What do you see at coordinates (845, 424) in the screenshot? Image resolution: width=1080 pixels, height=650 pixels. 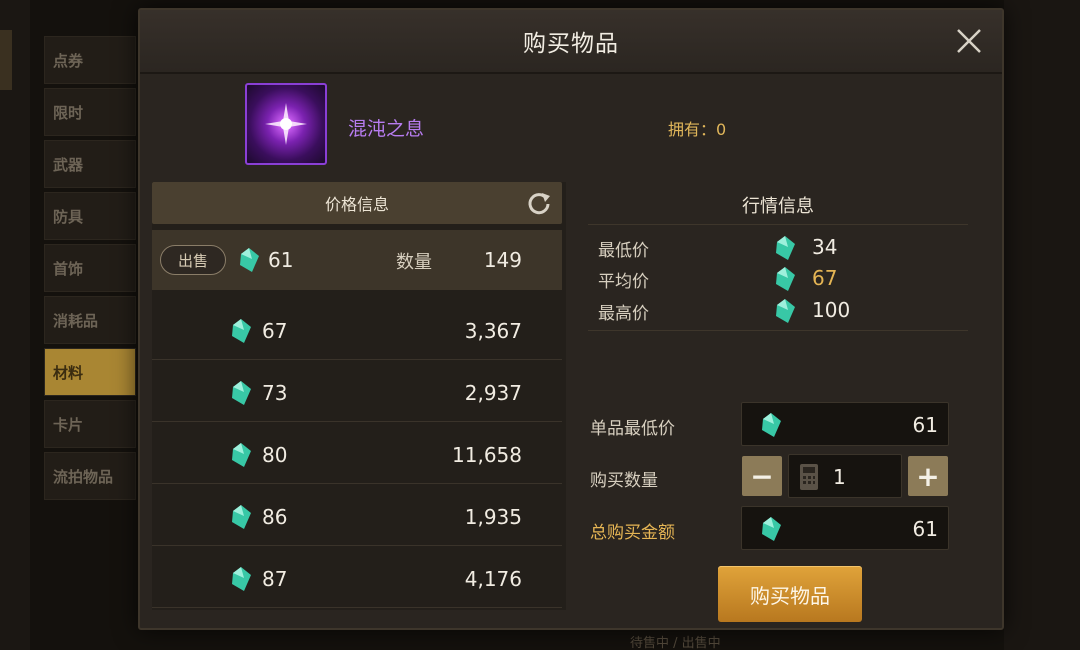 I see `unit-price-field: 61` at bounding box center [845, 424].